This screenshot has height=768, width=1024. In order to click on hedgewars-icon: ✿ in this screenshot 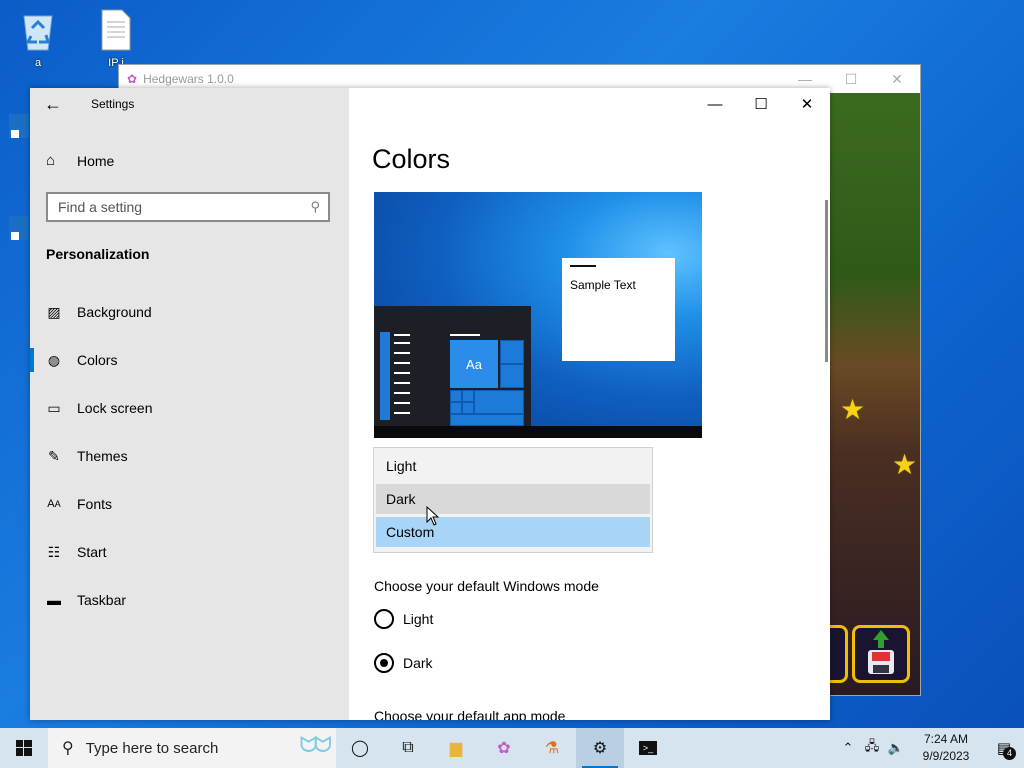, I will do `click(504, 748)`.